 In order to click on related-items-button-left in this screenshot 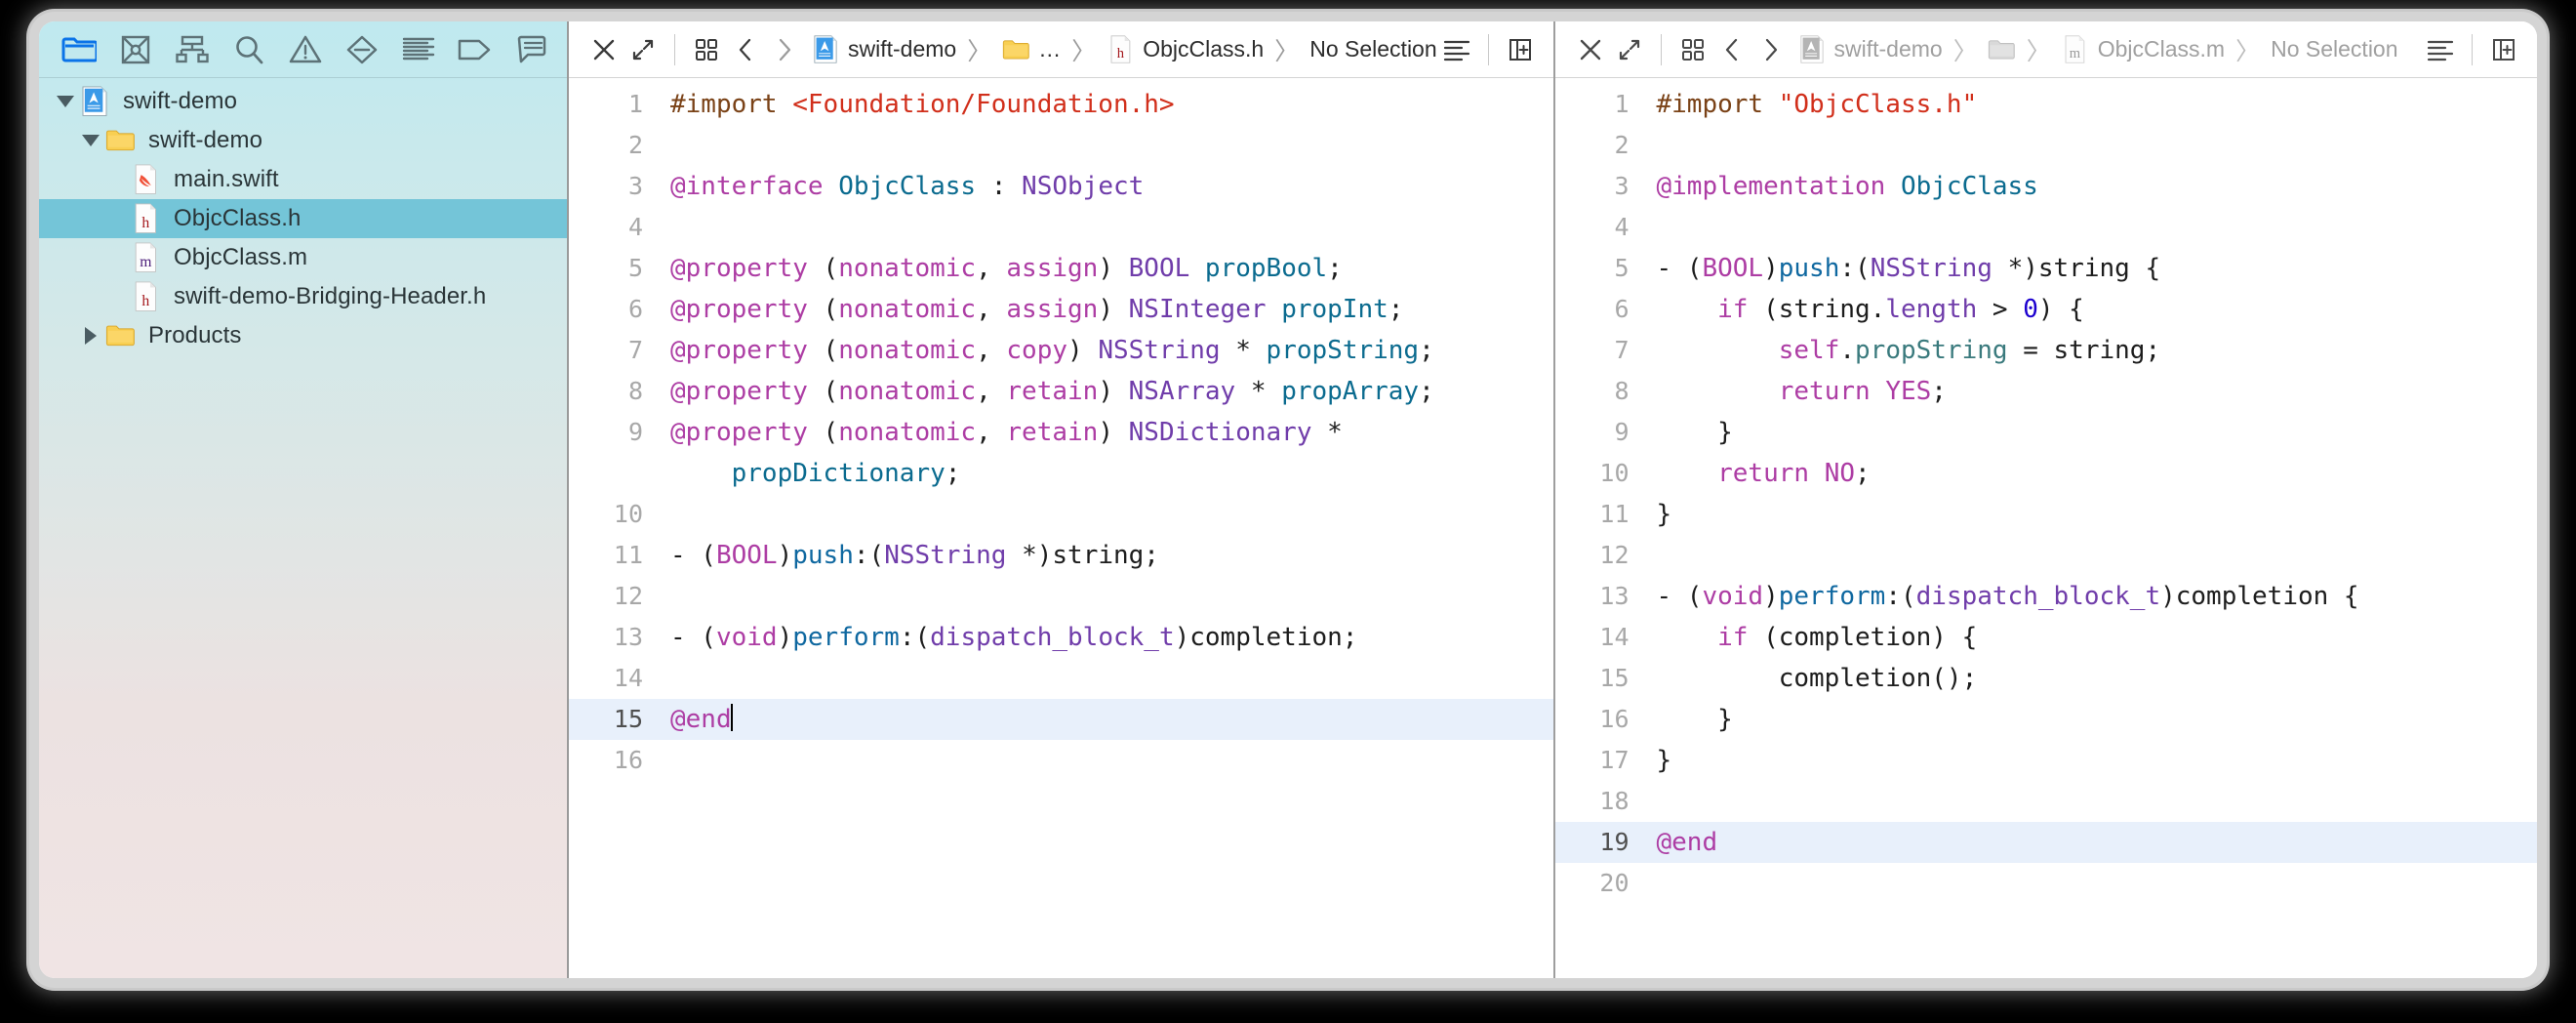, I will do `click(706, 49)`.